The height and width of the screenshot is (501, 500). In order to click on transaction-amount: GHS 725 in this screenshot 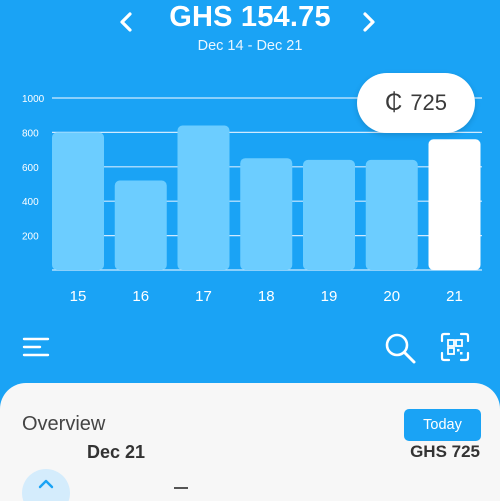, I will do `click(445, 451)`.